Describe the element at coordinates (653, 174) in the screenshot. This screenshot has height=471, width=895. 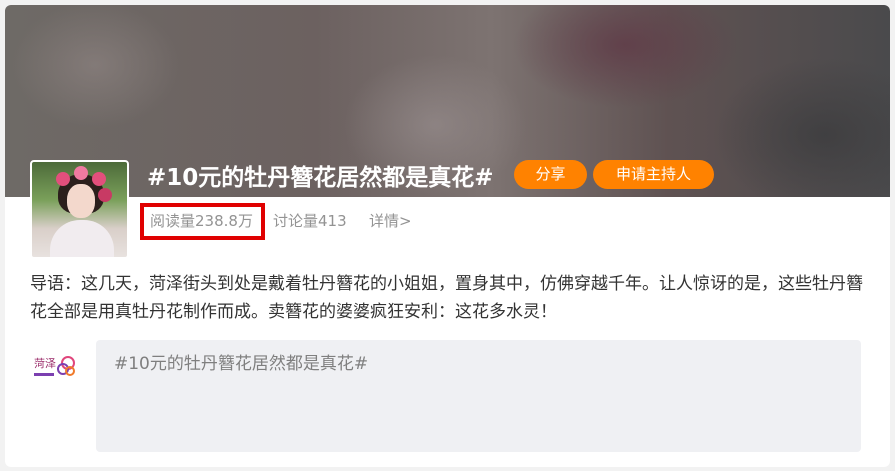
I see `apply-host-button: 申请主持人` at that location.